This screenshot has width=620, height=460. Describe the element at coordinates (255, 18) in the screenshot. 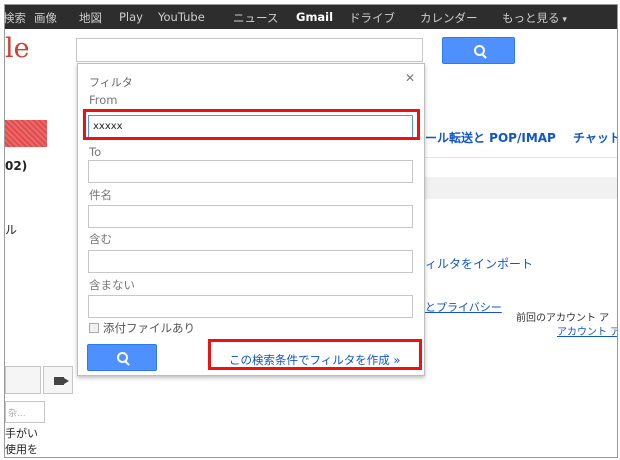

I see `topbar-news: ニュース` at that location.